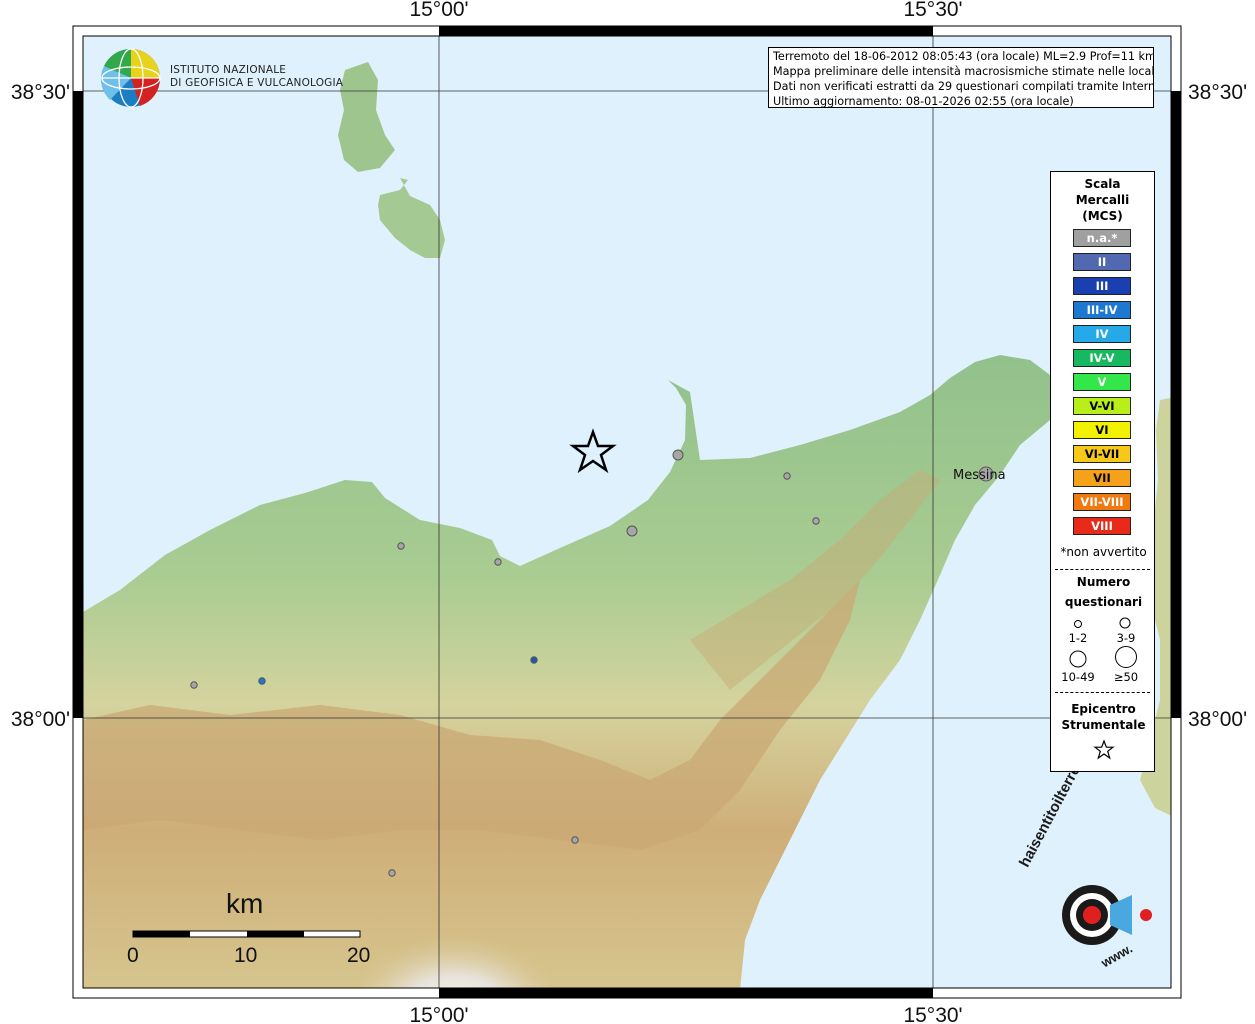 The height and width of the screenshot is (1024, 1255). Describe the element at coordinates (1102, 430) in the screenshot. I see `legend-swatch: VI` at that location.